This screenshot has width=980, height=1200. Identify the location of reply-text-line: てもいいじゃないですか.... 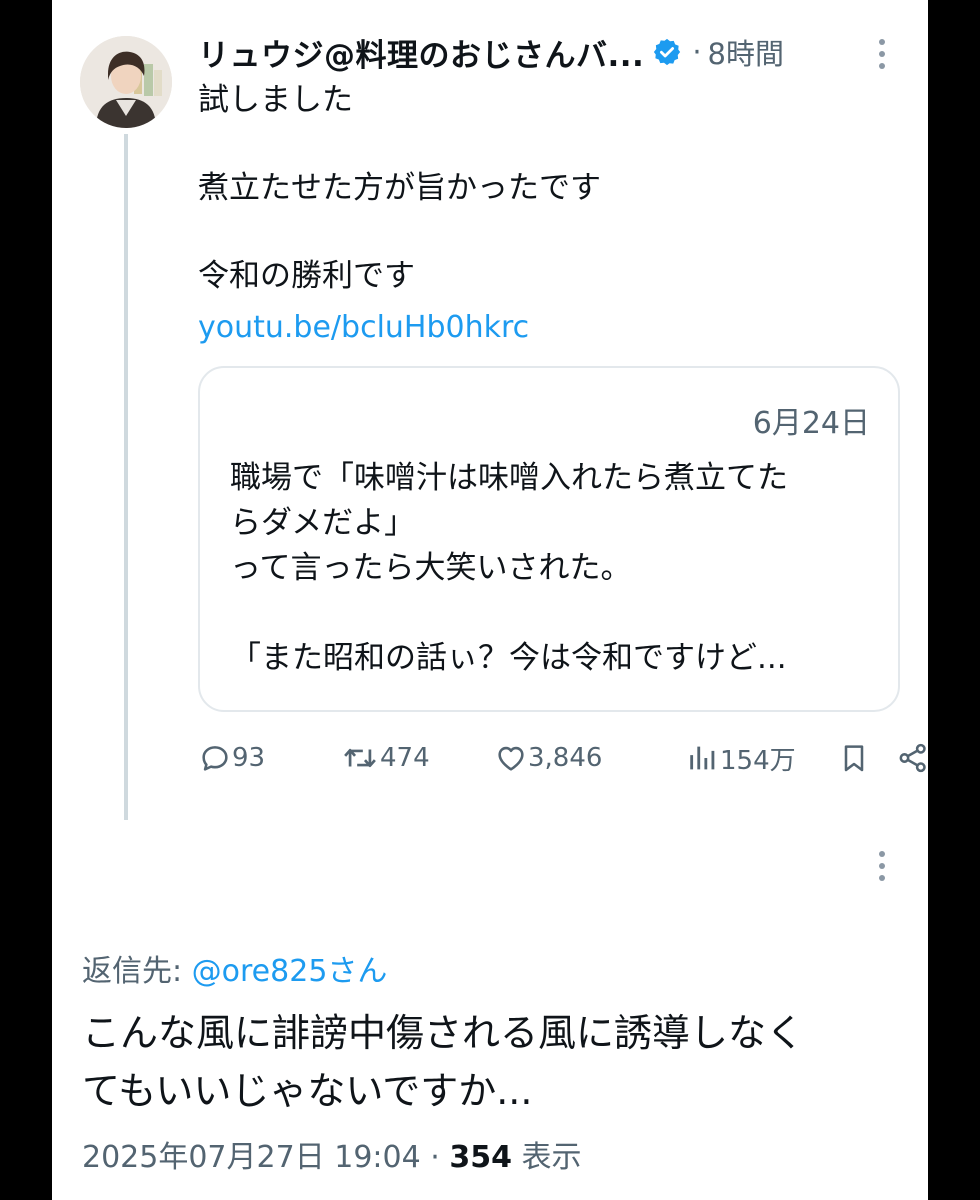
(307, 1091).